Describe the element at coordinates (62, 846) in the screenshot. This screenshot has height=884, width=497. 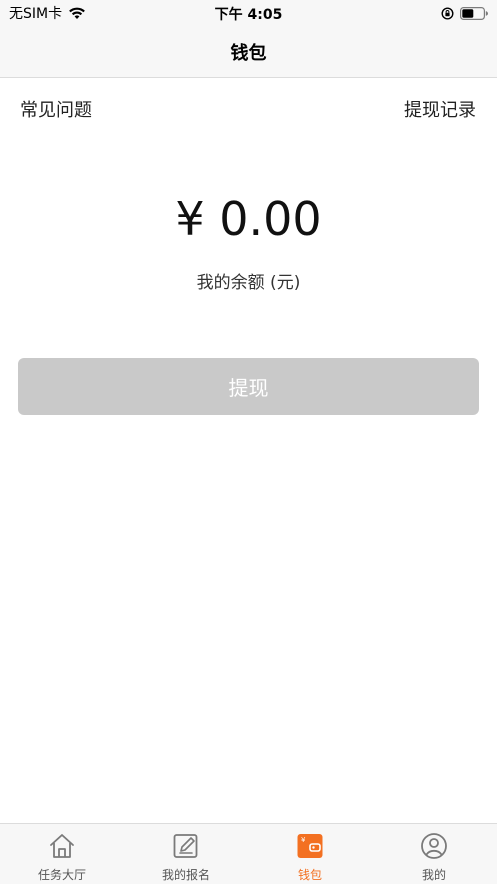
I see `home-icon` at that location.